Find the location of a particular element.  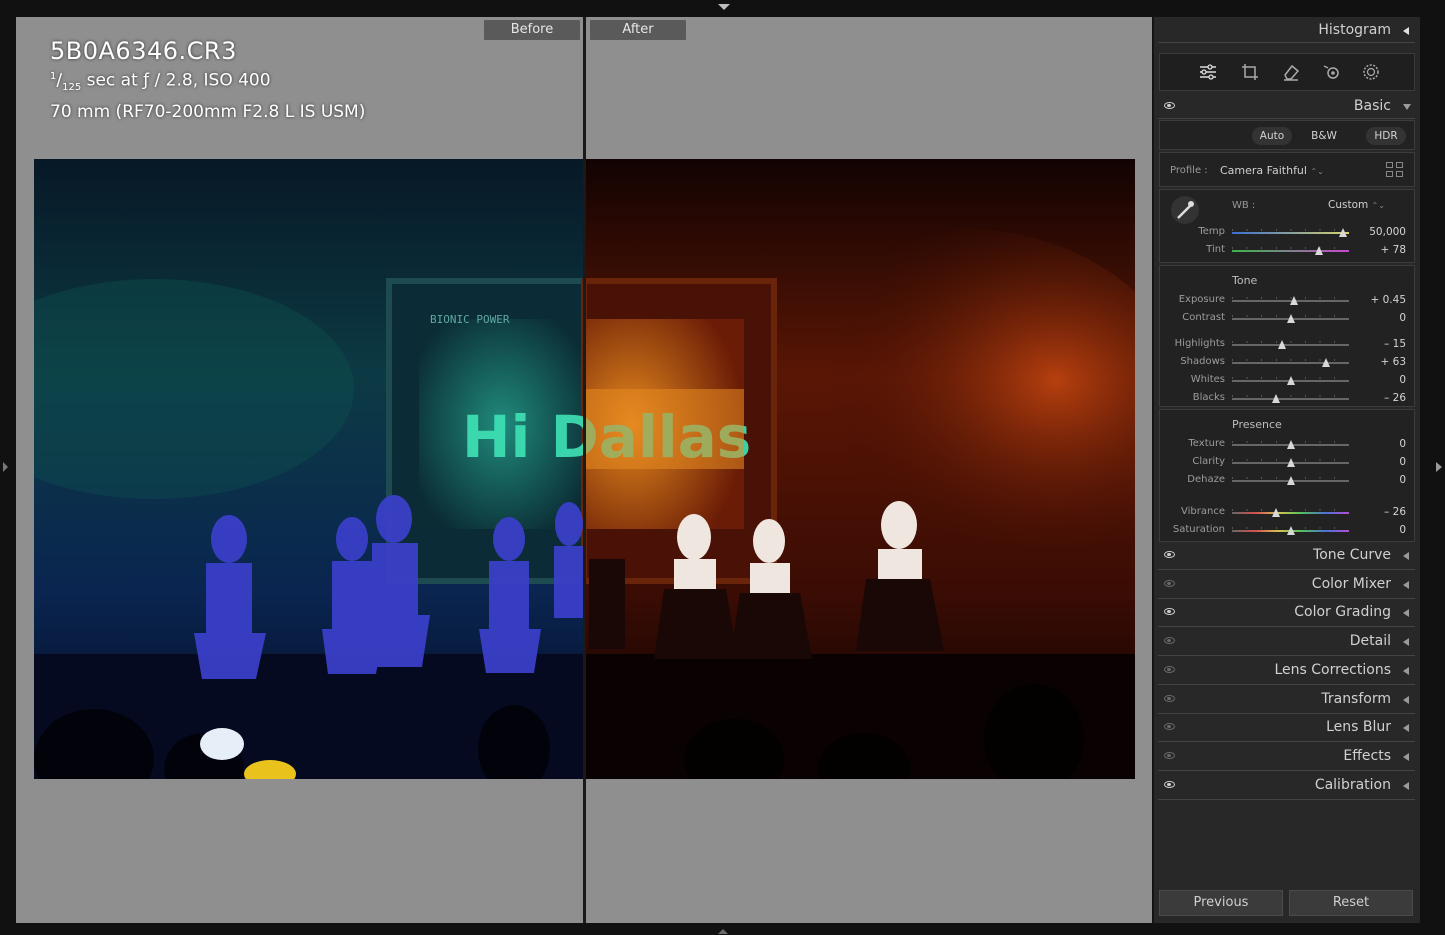

calibration-section-header: Calibration is located at coordinates (1286, 787).